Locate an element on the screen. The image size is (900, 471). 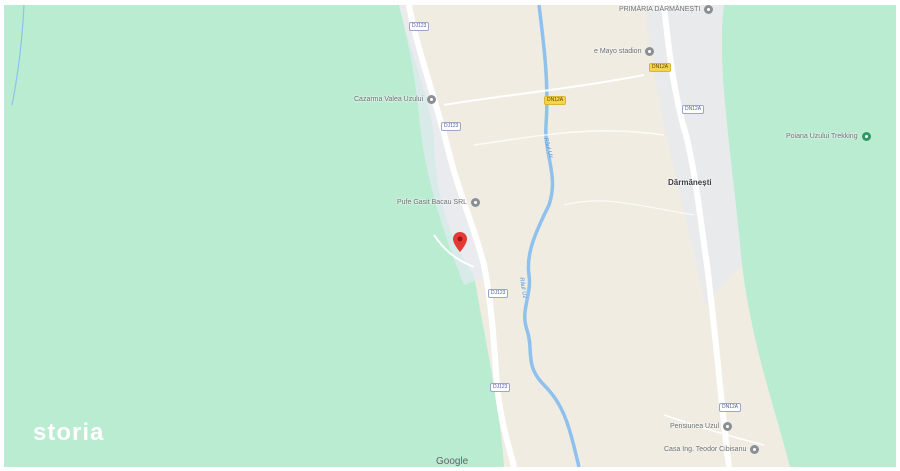
poi-label: Cazarma Valea Uzului is located at coordinates (389, 99).